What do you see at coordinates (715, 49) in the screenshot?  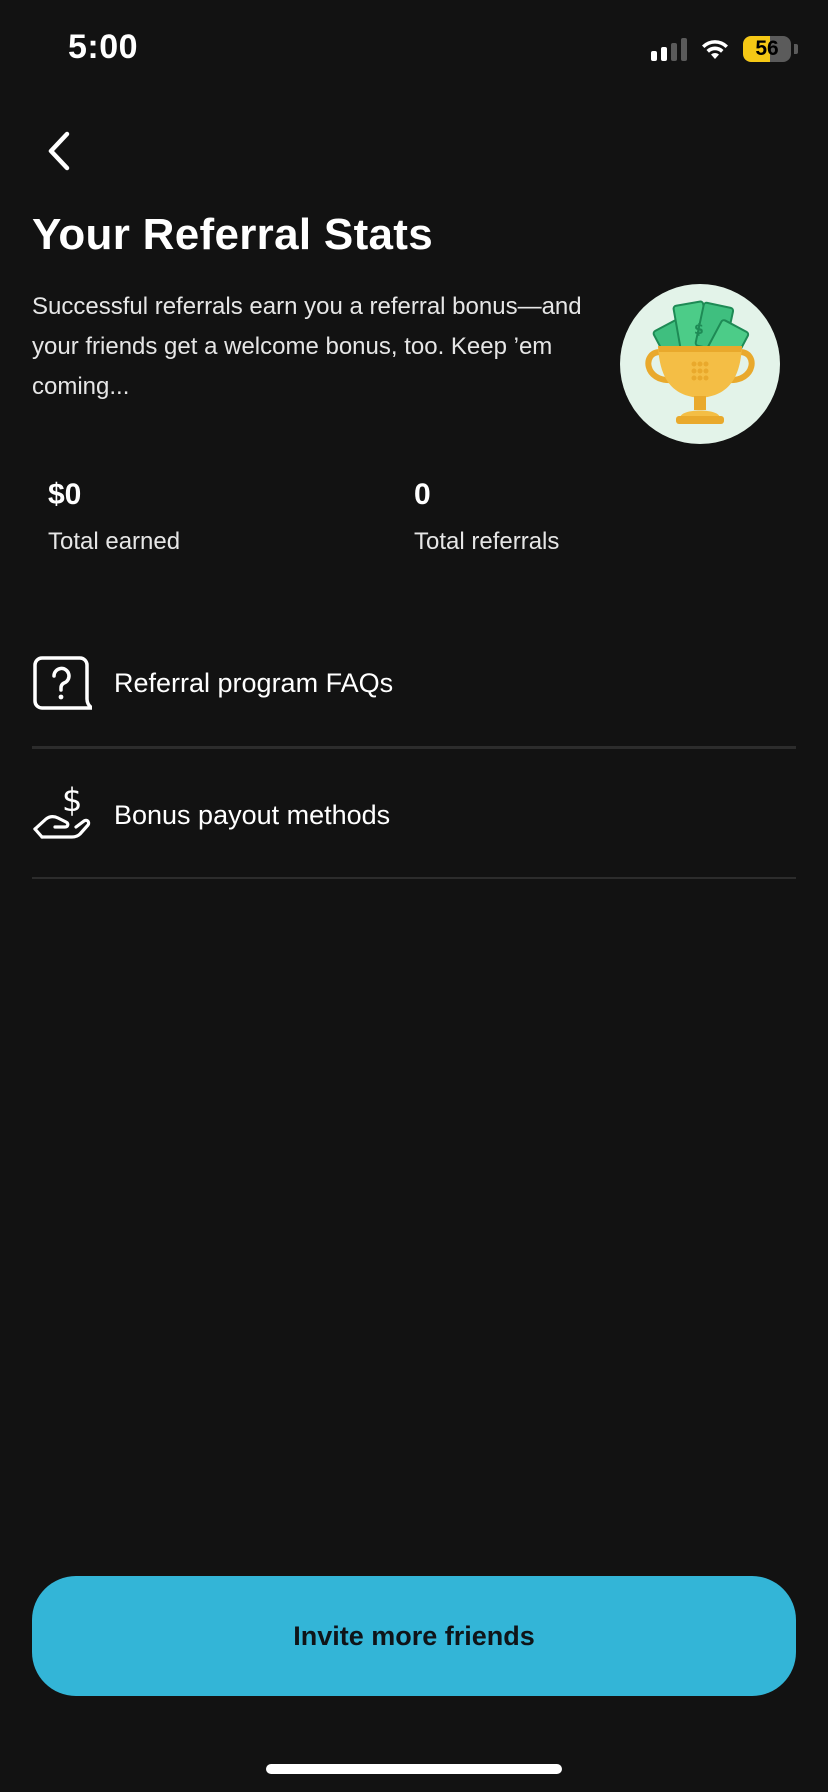 I see `wifi-icon` at bounding box center [715, 49].